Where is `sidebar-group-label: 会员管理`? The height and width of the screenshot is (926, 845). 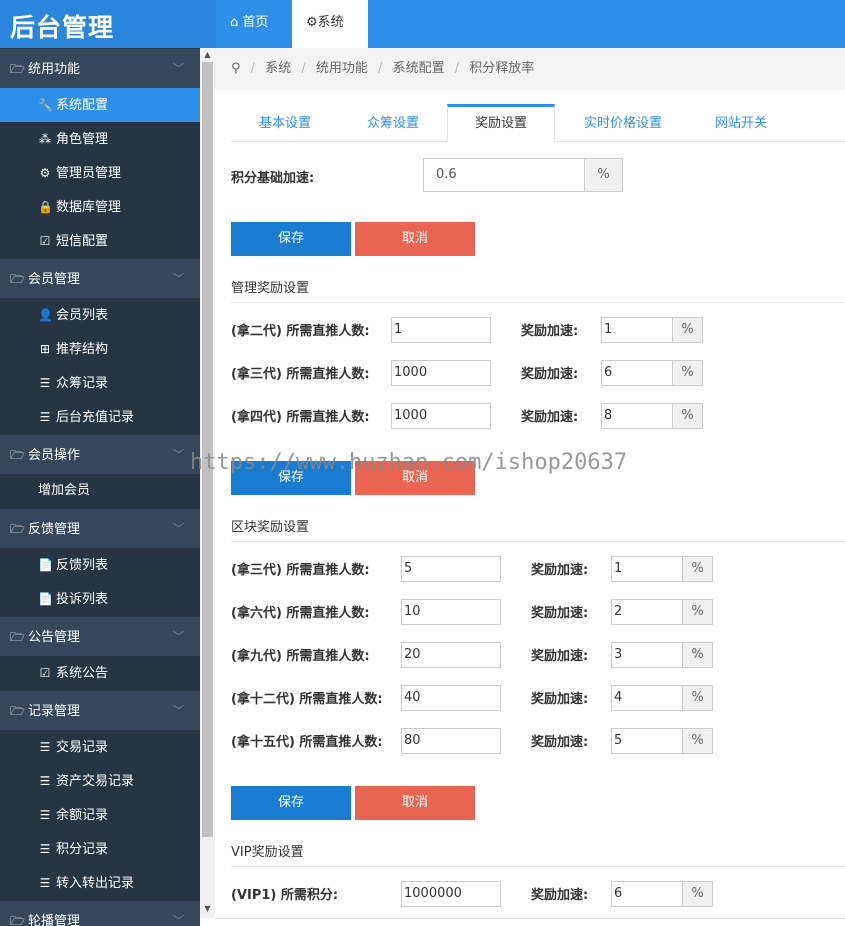
sidebar-group-label: 会员管理 is located at coordinates (54, 279).